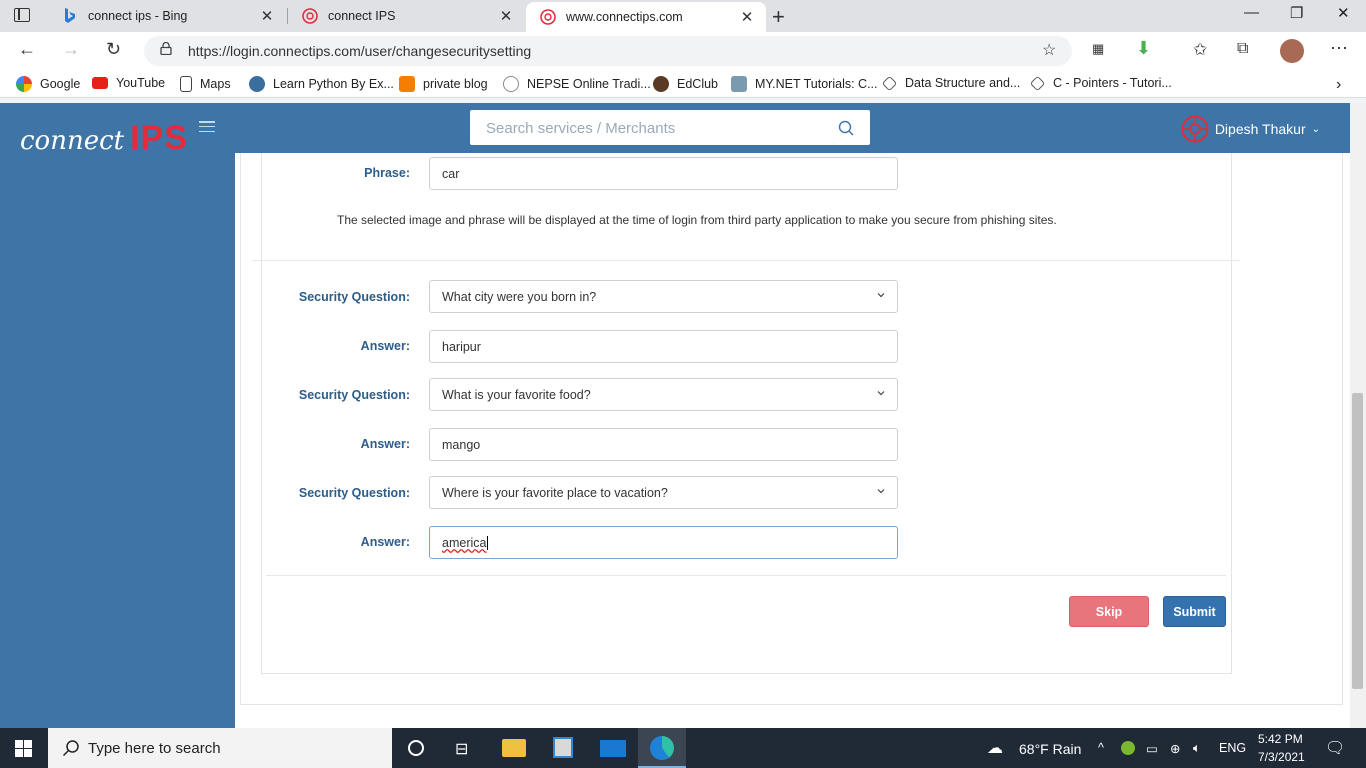  Describe the element at coordinates (1200, 50) in the screenshot. I see `favorites-icon: ✩` at that location.